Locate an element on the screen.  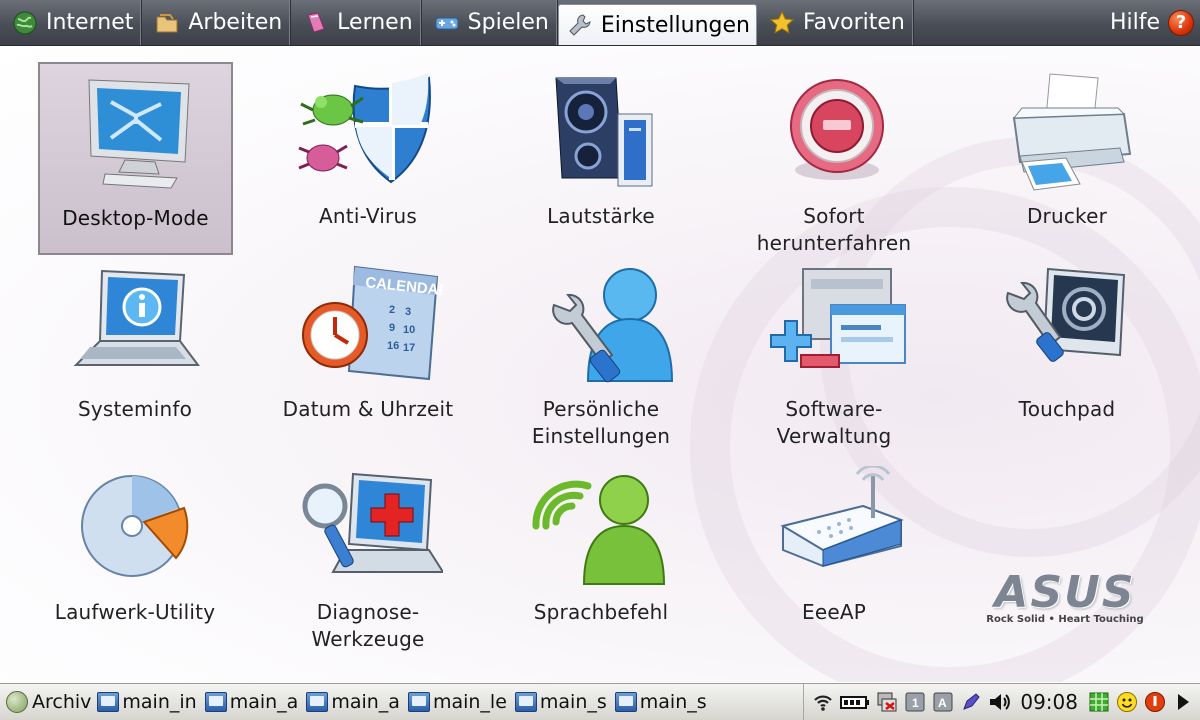
touchpad-icon is located at coordinates (1067, 325).